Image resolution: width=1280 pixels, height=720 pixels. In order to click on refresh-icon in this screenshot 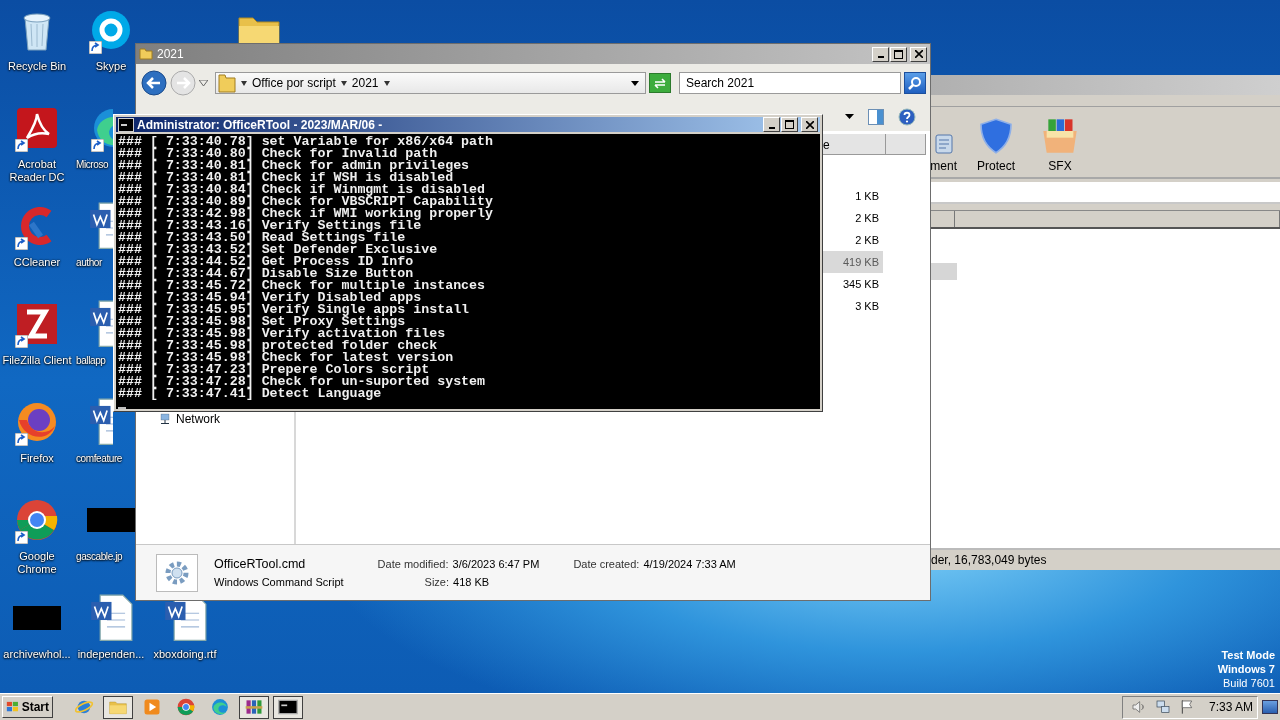, I will do `click(660, 83)`.